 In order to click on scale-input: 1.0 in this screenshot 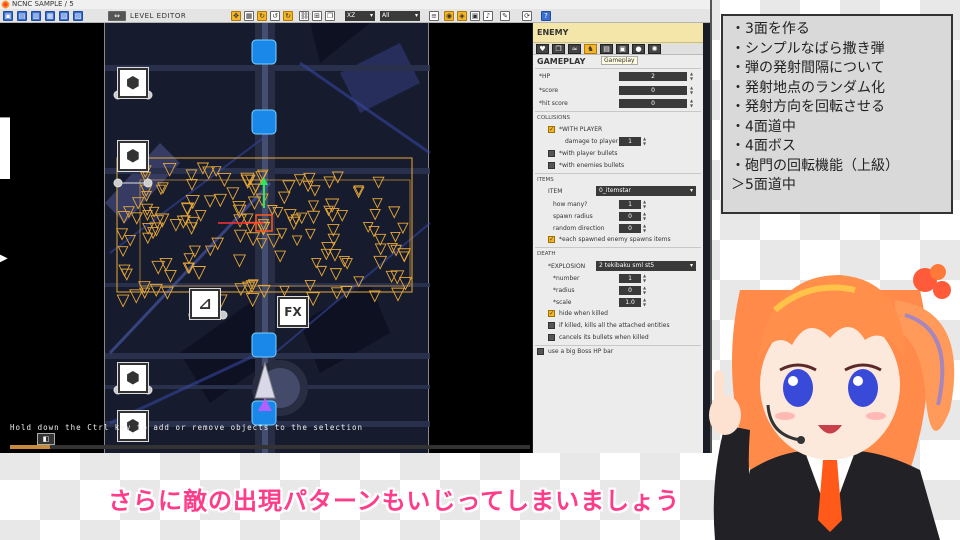, I will do `click(630, 302)`.